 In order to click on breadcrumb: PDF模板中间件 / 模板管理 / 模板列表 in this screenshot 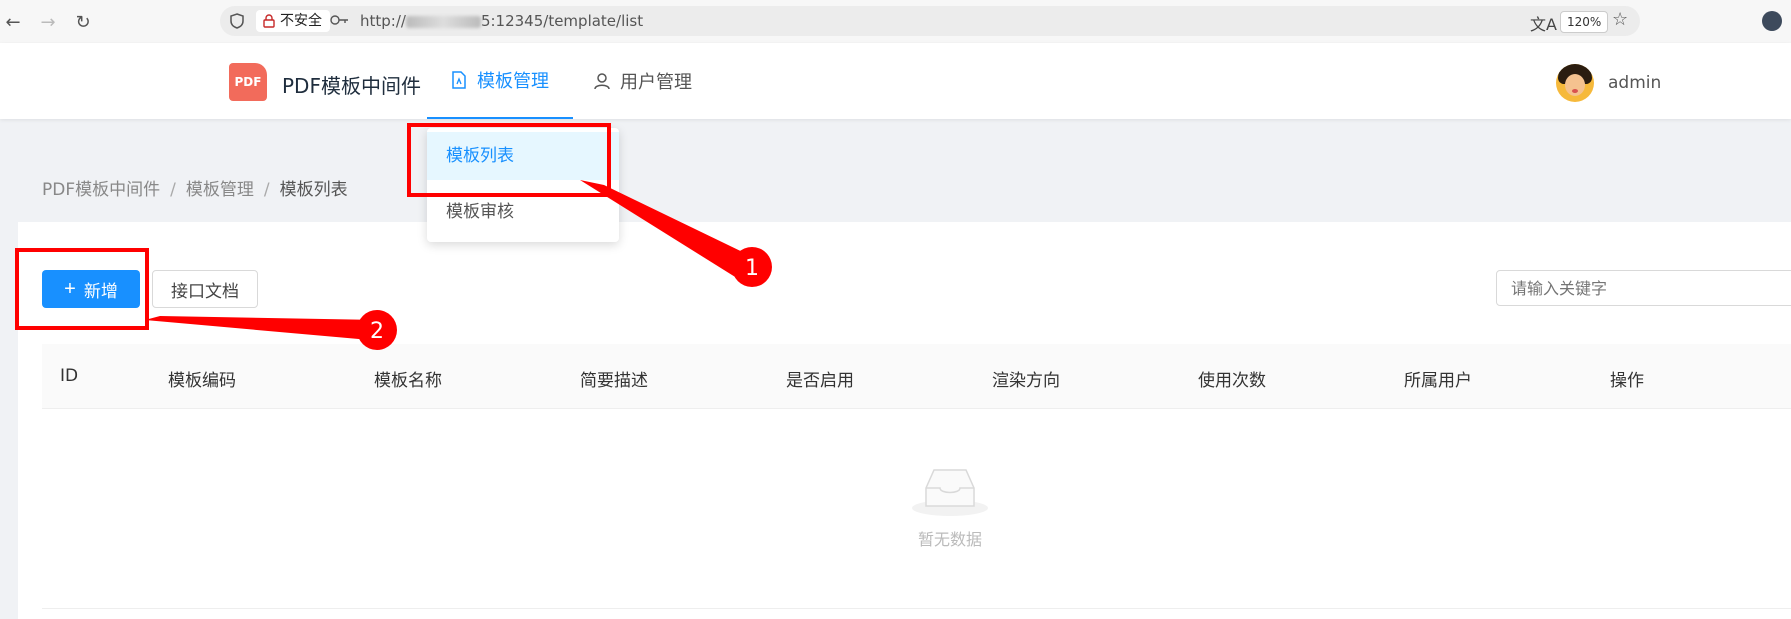, I will do `click(195, 190)`.